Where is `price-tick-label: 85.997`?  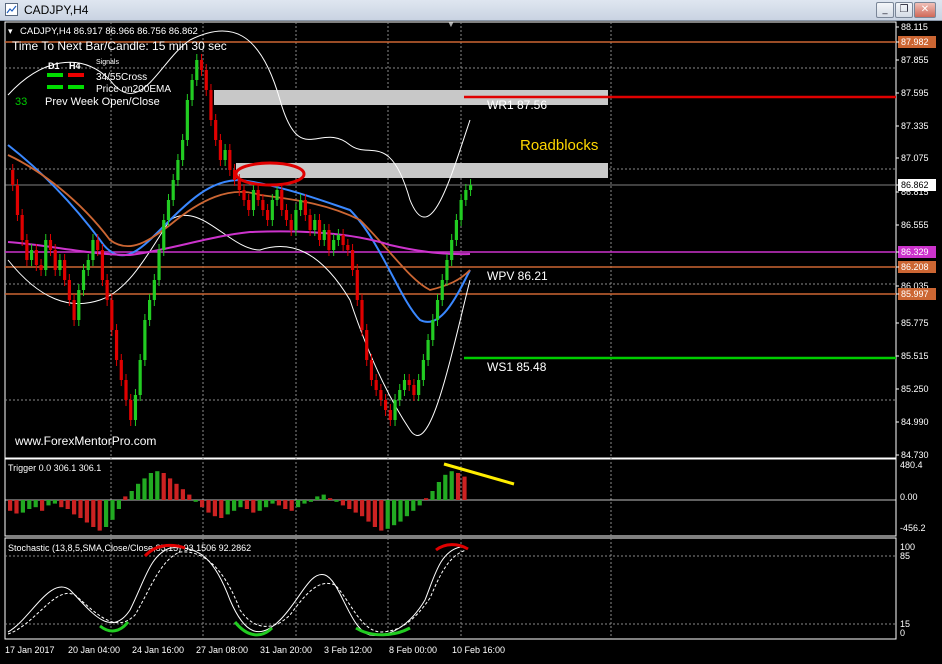 price-tick-label: 85.997 is located at coordinates (915, 294).